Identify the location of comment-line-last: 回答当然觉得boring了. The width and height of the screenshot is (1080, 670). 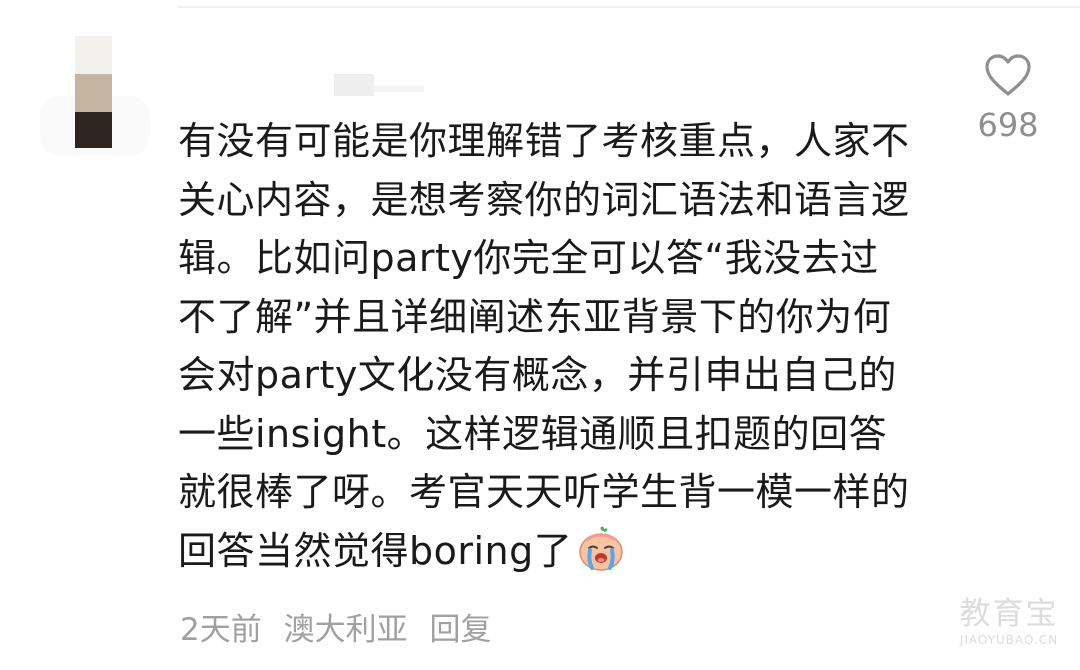
(558, 551).